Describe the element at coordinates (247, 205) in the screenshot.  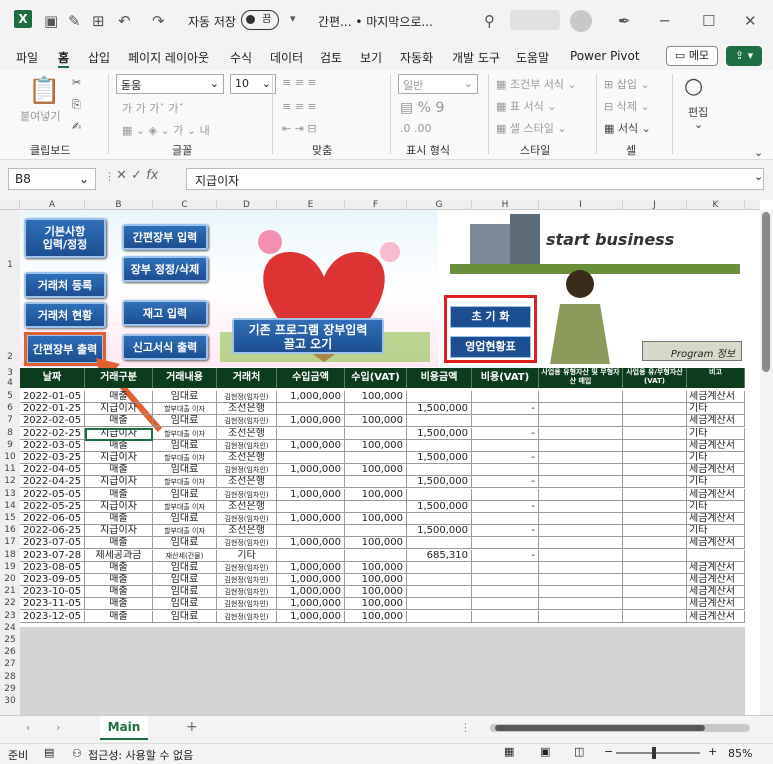
I see `column-header: D` at that location.